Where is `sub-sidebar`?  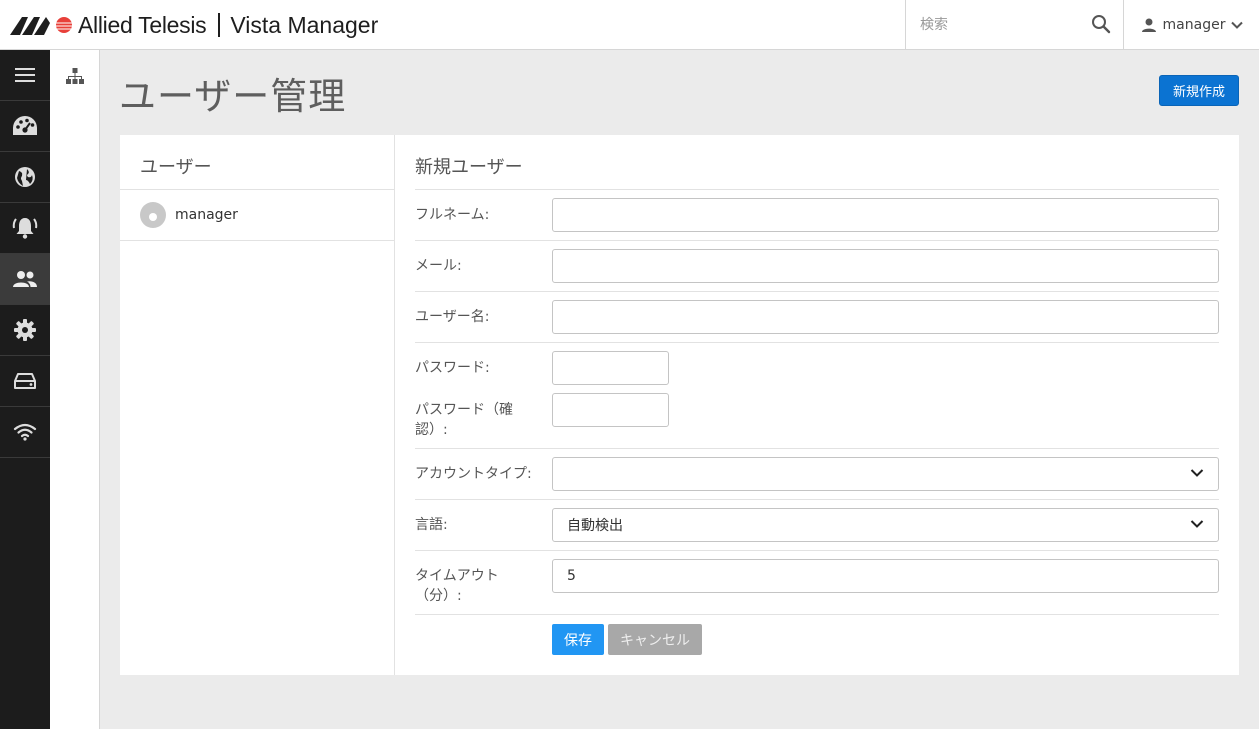
sub-sidebar is located at coordinates (75, 389).